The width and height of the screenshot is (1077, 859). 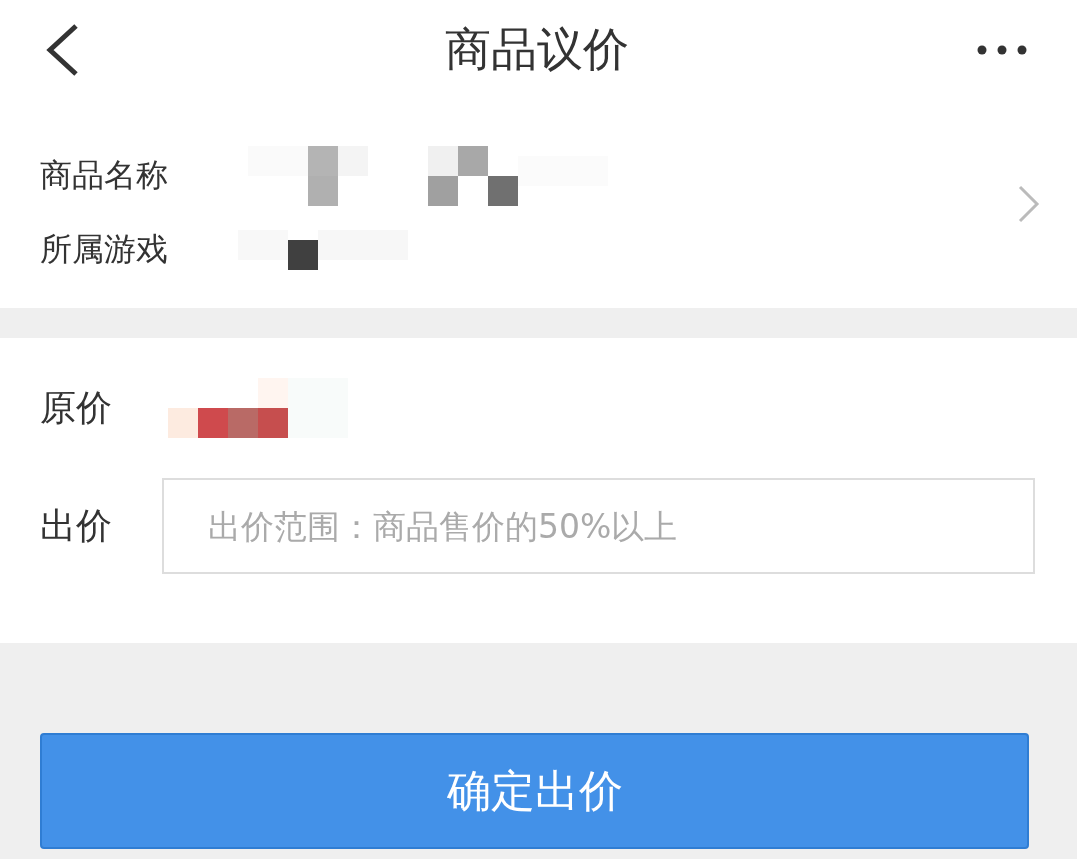 What do you see at coordinates (104, 175) in the screenshot?
I see `field-label: 商品名称` at bounding box center [104, 175].